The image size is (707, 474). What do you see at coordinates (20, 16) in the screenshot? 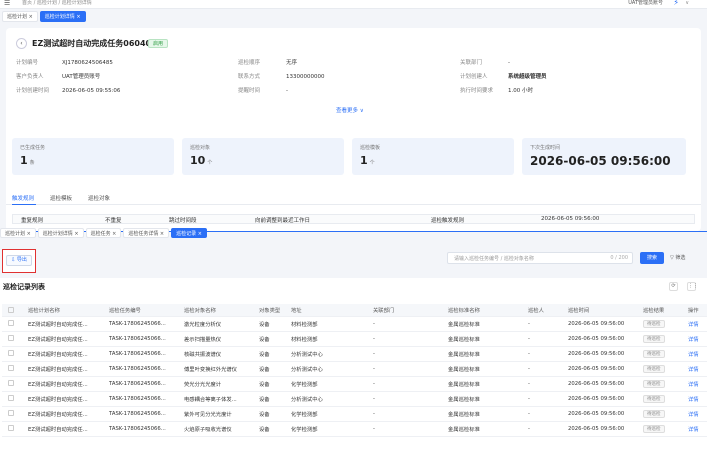
I see `tab-inspection-plan: 巡检计划 ×` at bounding box center [20, 16].